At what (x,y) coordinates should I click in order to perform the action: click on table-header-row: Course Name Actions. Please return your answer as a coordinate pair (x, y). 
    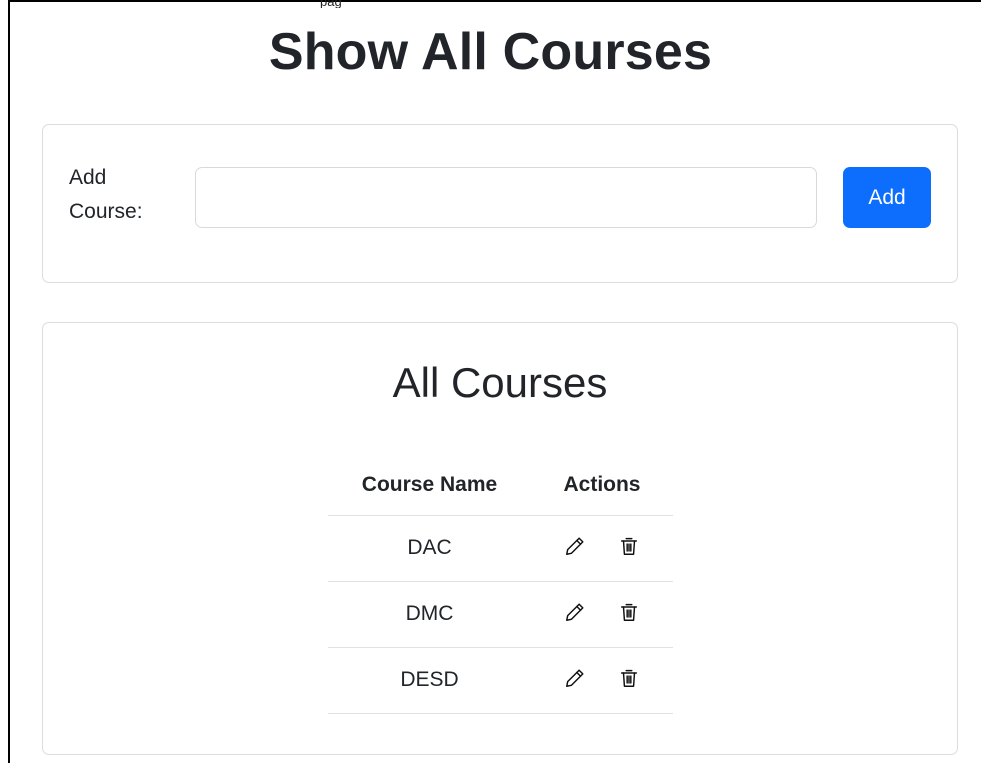
    Looking at the image, I should click on (500, 485).